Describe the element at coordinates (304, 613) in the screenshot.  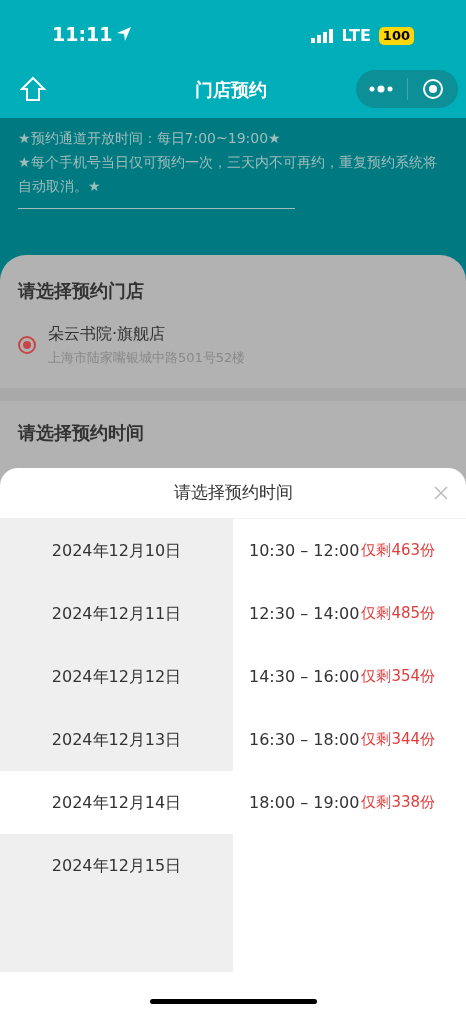
I see `slot-time: 12:30 – 14:00` at that location.